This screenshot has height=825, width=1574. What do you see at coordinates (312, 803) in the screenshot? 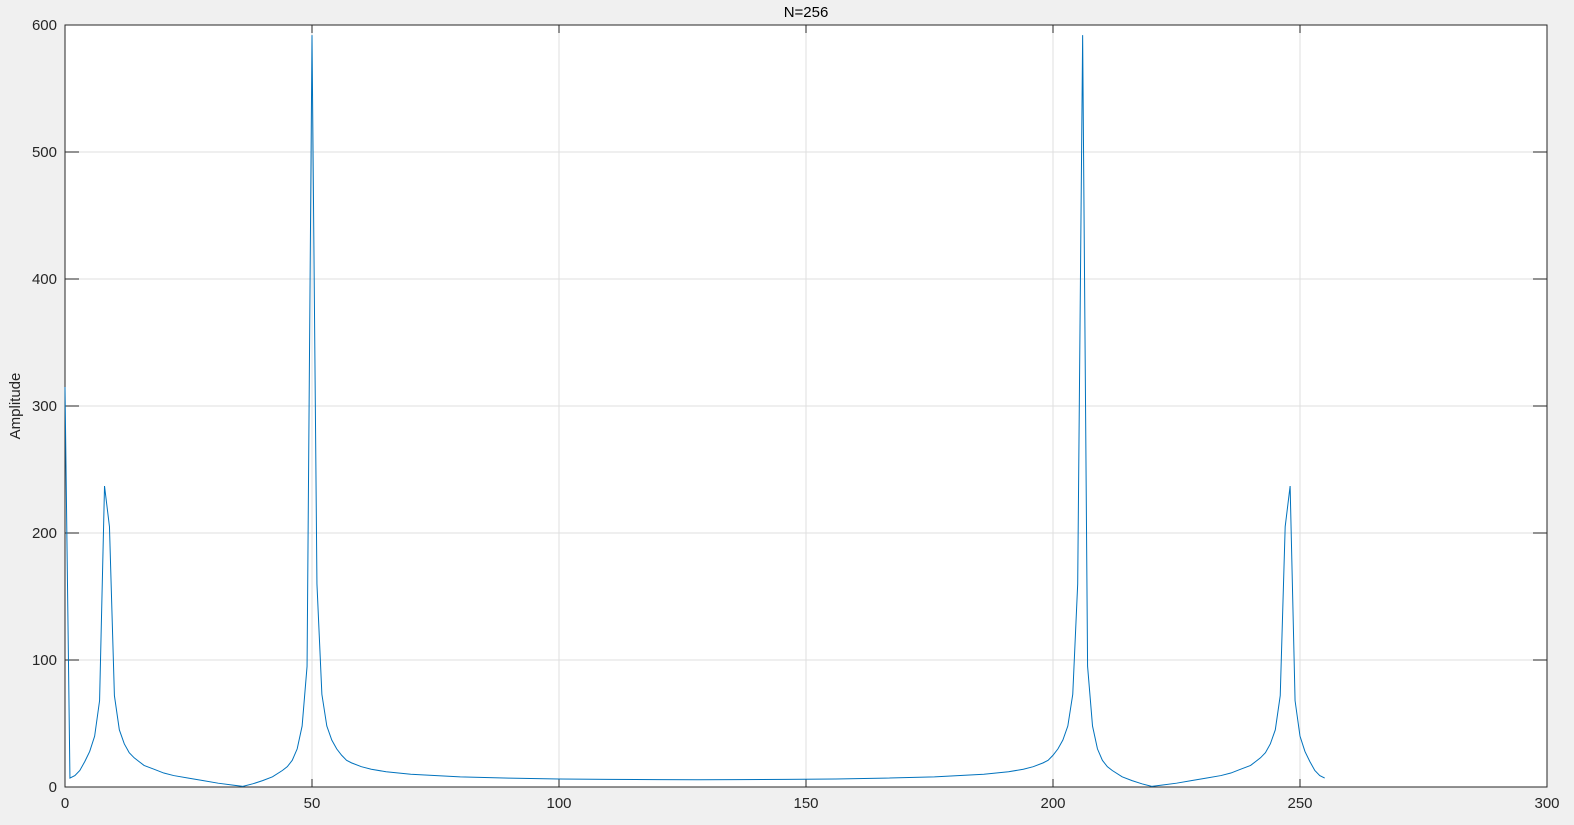
I see `x-tick-label: 50` at bounding box center [312, 803].